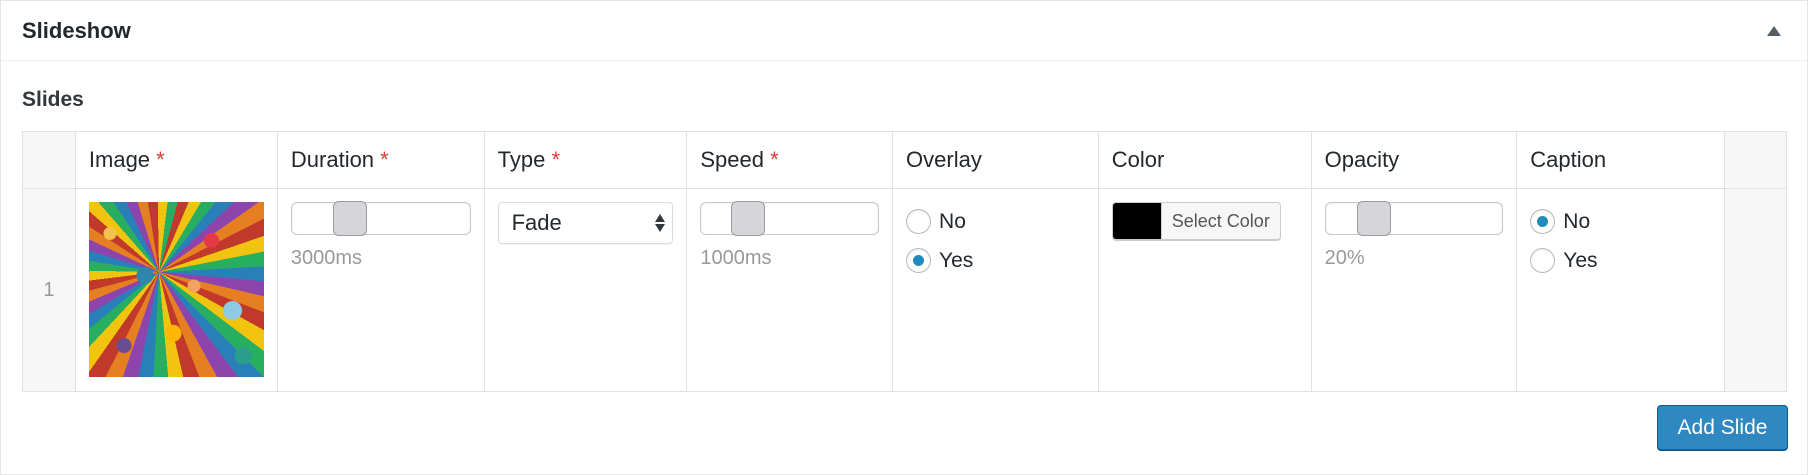 The width and height of the screenshot is (1808, 475). I want to click on header-type: Type *, so click(585, 160).